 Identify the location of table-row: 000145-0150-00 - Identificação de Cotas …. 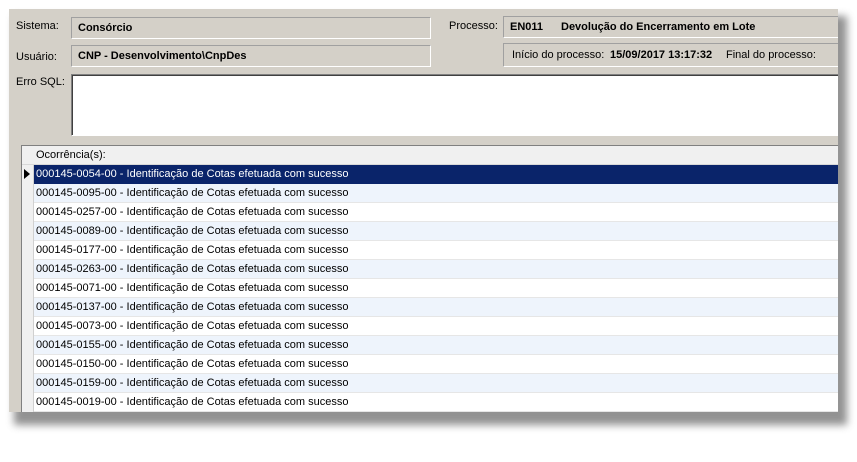
(436, 364).